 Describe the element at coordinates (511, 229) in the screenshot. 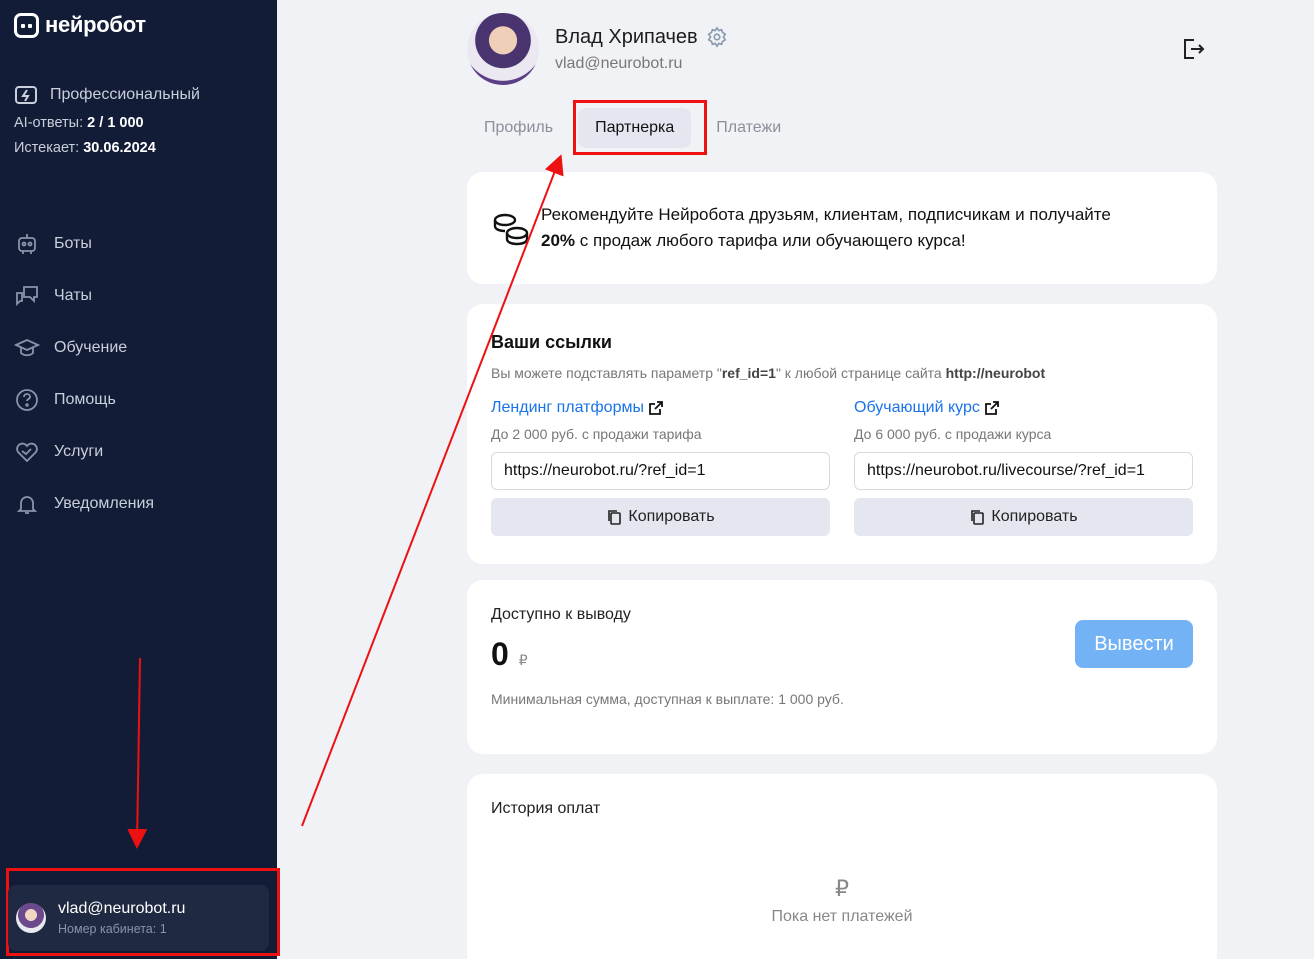

I see `coins-icon` at that location.